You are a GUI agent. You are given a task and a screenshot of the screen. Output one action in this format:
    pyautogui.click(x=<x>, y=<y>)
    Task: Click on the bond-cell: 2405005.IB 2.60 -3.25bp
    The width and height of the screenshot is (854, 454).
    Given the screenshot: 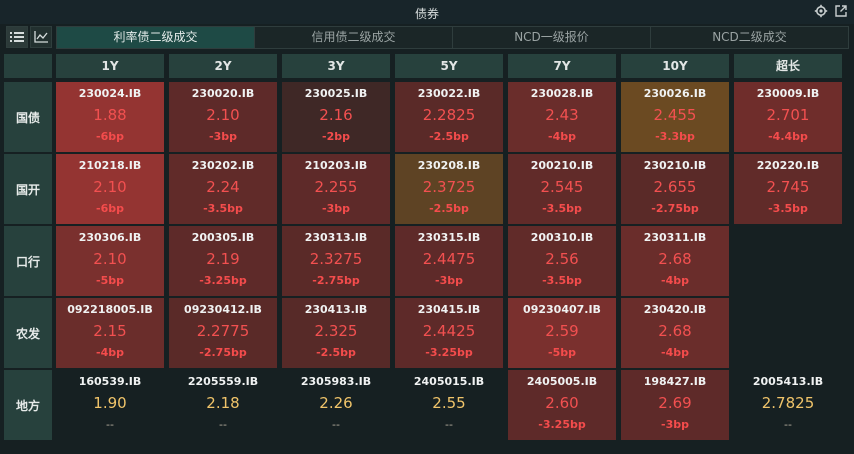 What is the action you would take?
    pyautogui.click(x=562, y=405)
    